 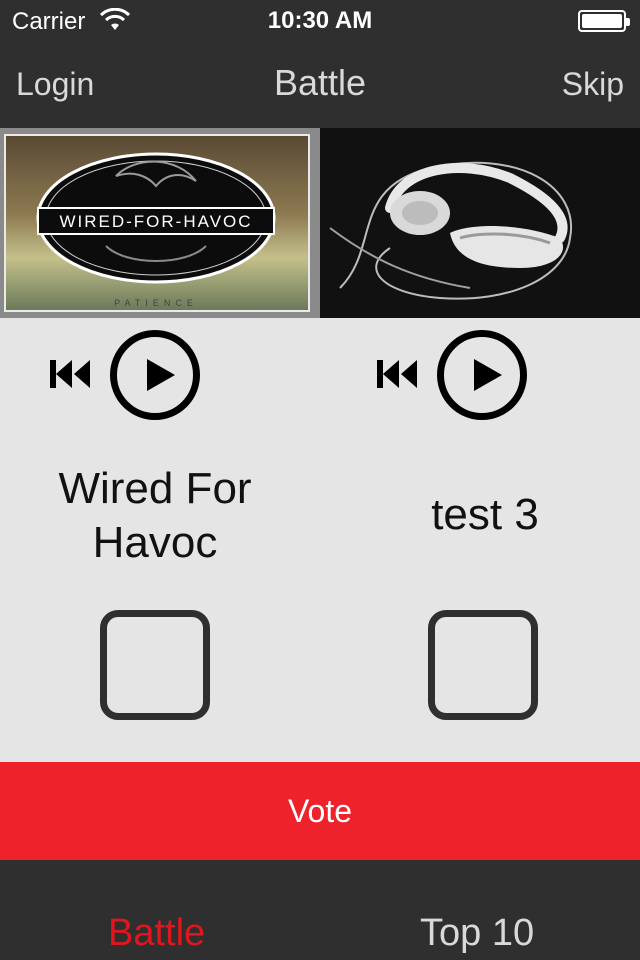 What do you see at coordinates (155, 665) in the screenshot?
I see `select-checkbox-left` at bounding box center [155, 665].